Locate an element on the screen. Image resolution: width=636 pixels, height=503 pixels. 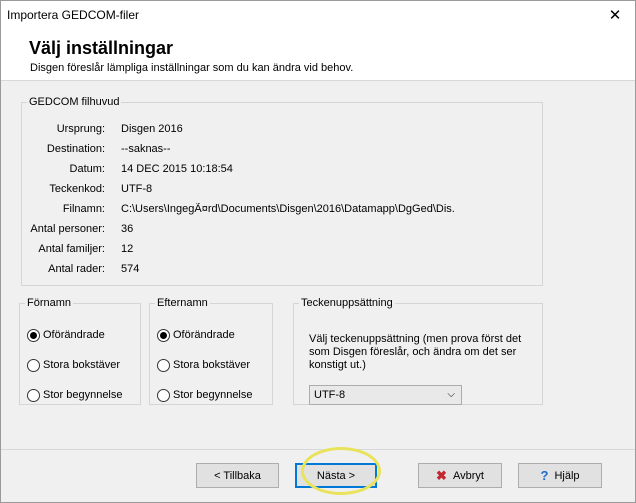
title-bar: Importera GEDCOM-filer ✕ is located at coordinates (318, 15).